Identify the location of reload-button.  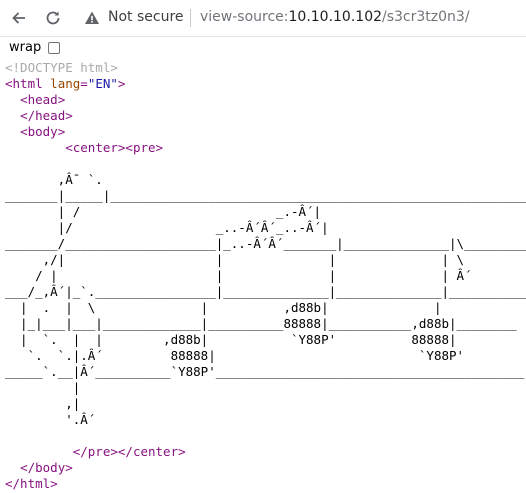
(53, 18).